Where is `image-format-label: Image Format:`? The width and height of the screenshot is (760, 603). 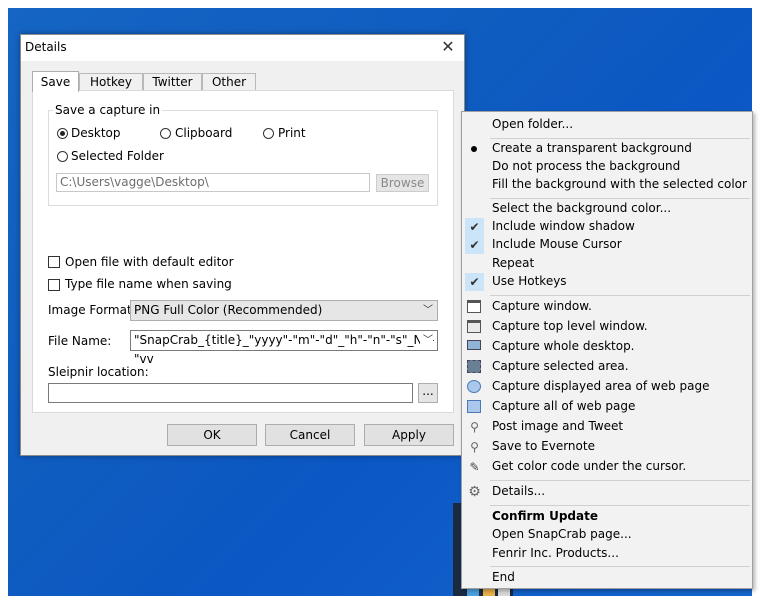 image-format-label: Image Format: is located at coordinates (92, 310).